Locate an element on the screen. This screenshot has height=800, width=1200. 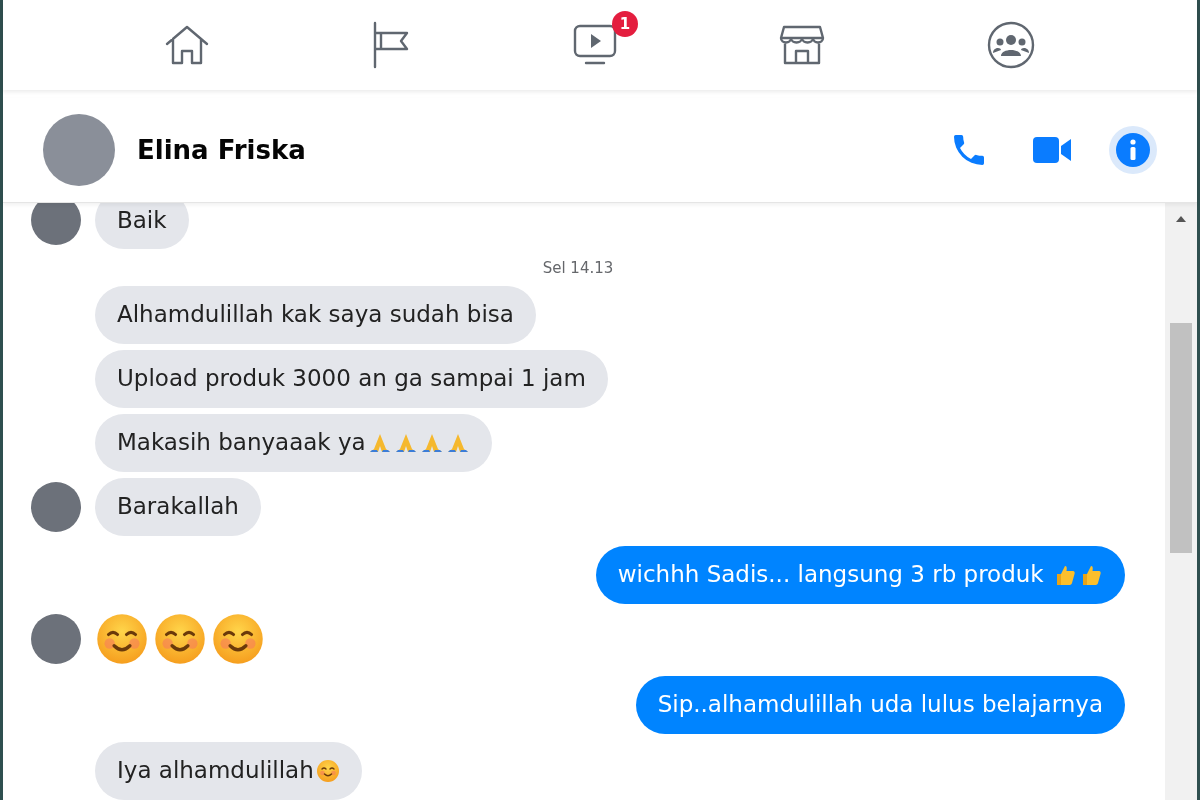
info-icon is located at coordinates (1133, 150).